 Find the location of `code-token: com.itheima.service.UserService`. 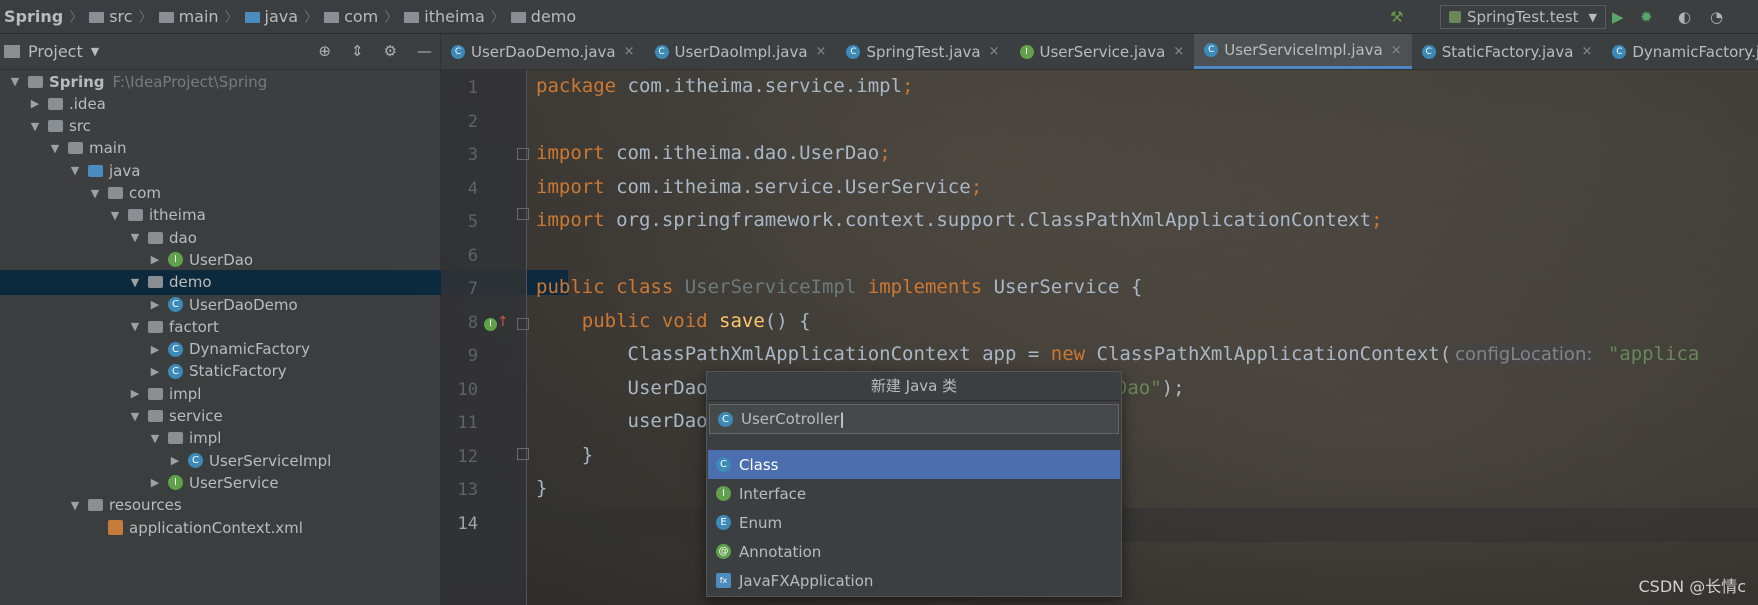

code-token: com.itheima.service.UserService is located at coordinates (793, 186).